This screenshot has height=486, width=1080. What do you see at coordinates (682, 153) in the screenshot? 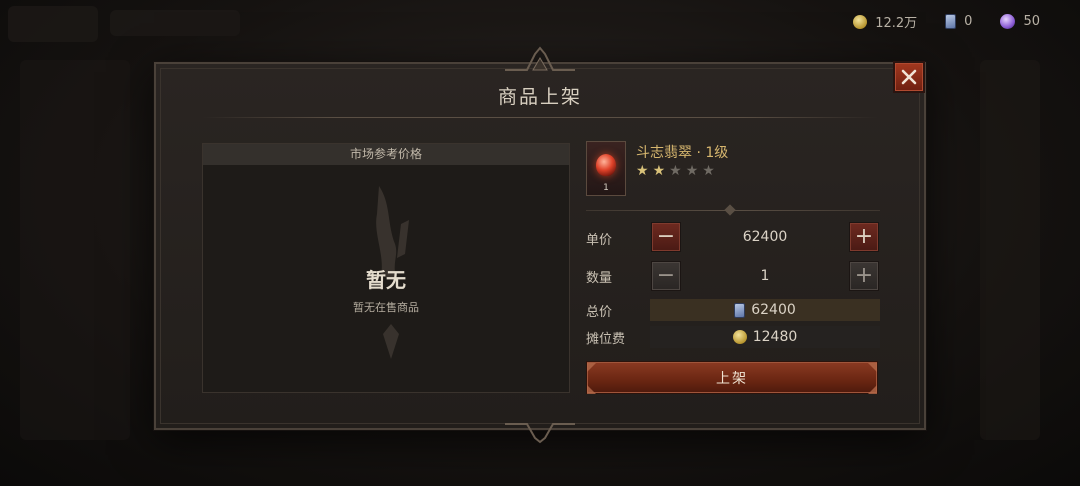
I see `item-name: 斗志翡翠 · 1级` at bounding box center [682, 153].